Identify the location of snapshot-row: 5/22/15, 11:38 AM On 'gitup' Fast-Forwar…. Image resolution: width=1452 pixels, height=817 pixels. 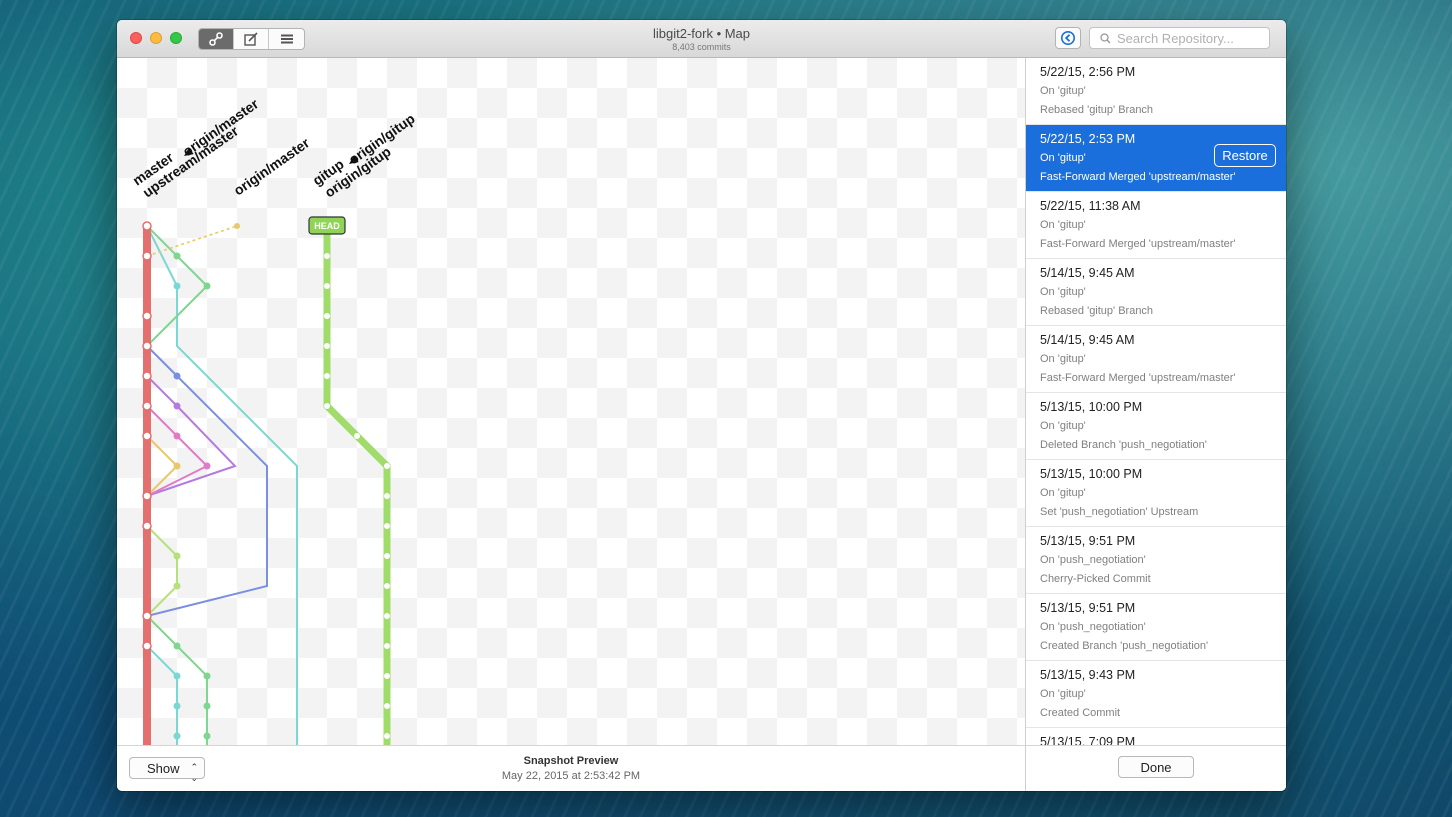
(1156, 225).